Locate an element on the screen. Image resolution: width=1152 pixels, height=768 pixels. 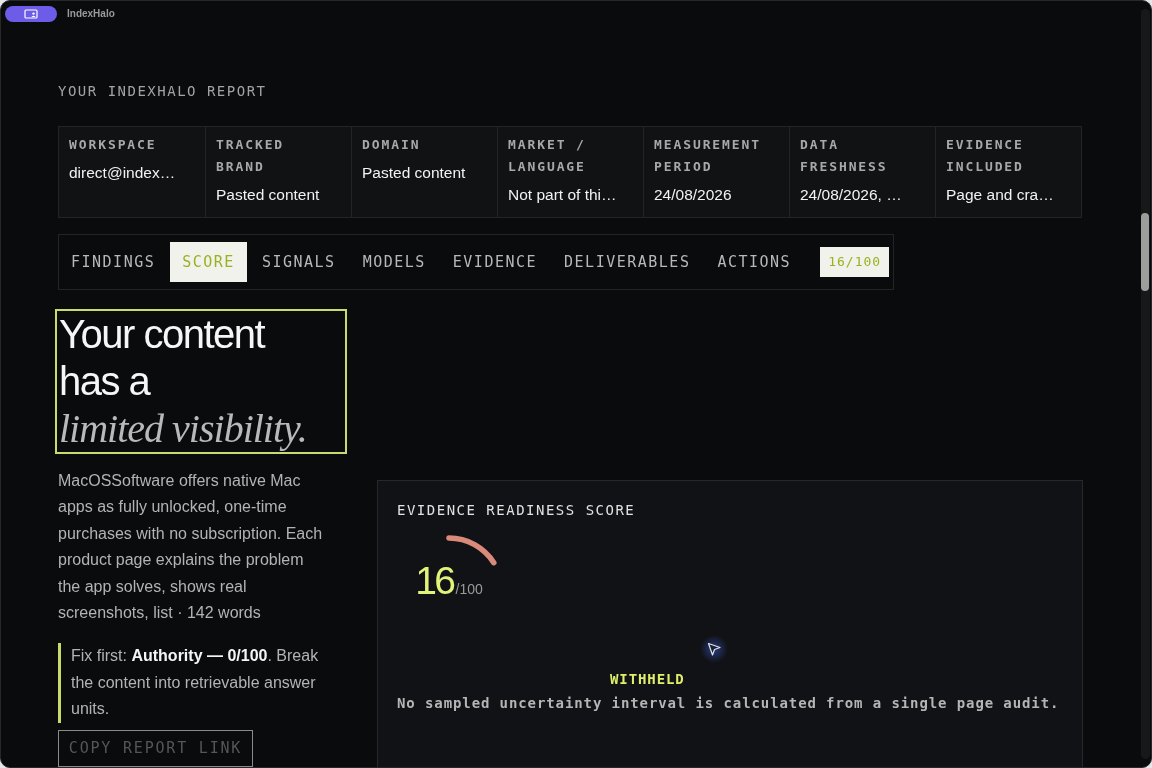
fix-first-callout: Fix first: Authority — 0/100. Break the content into retrievable answer units. is located at coordinates (200, 683).